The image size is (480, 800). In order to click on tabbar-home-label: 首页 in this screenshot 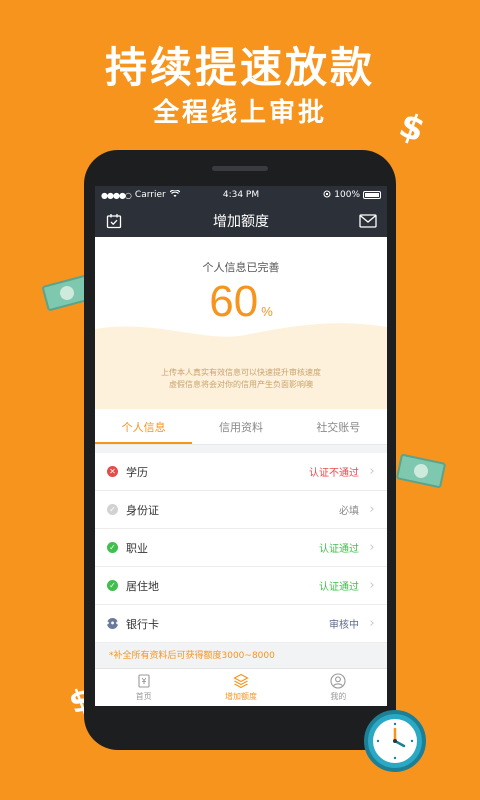, I will do `click(143, 696)`.